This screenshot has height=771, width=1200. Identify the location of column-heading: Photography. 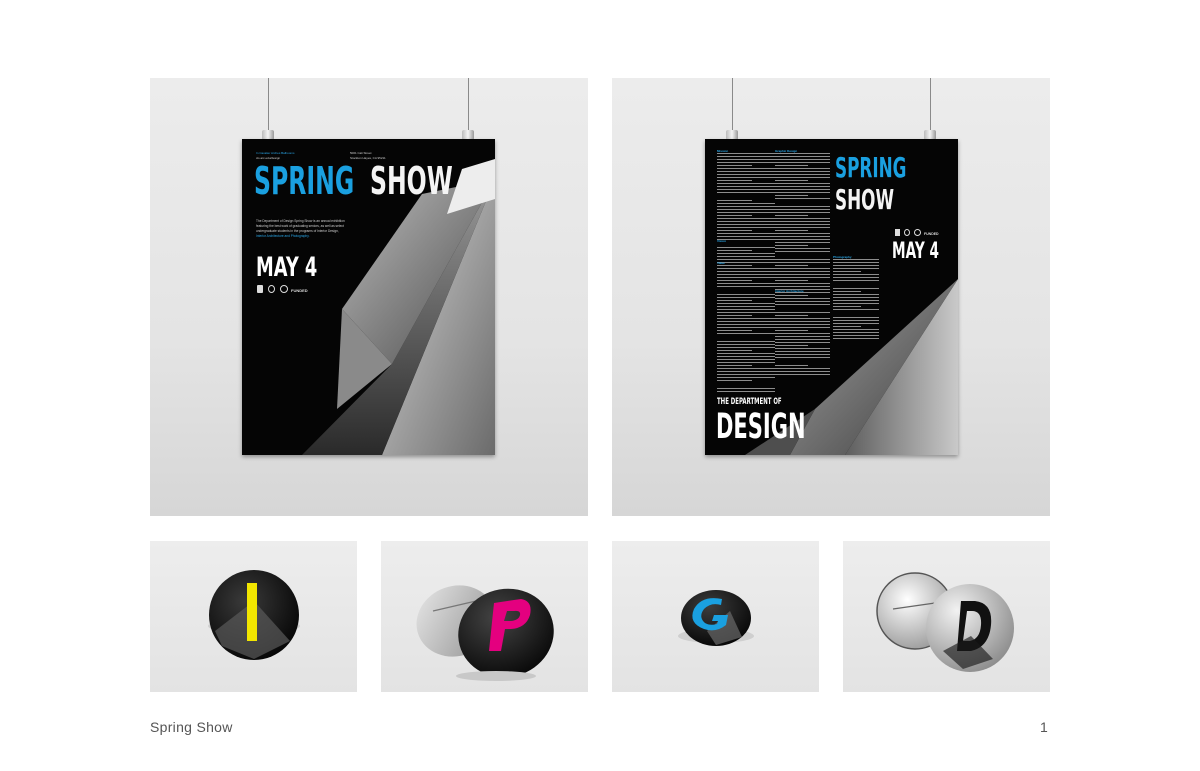
(842, 257).